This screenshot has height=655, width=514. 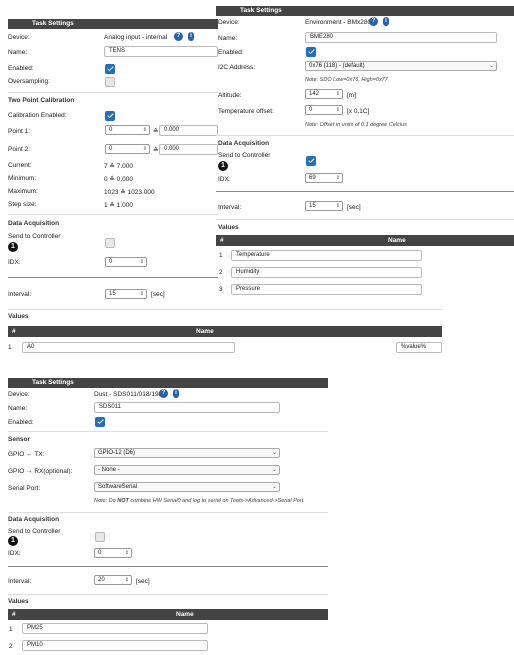 What do you see at coordinates (324, 178) in the screenshot?
I see `idx-input: 69 ⇕` at bounding box center [324, 178].